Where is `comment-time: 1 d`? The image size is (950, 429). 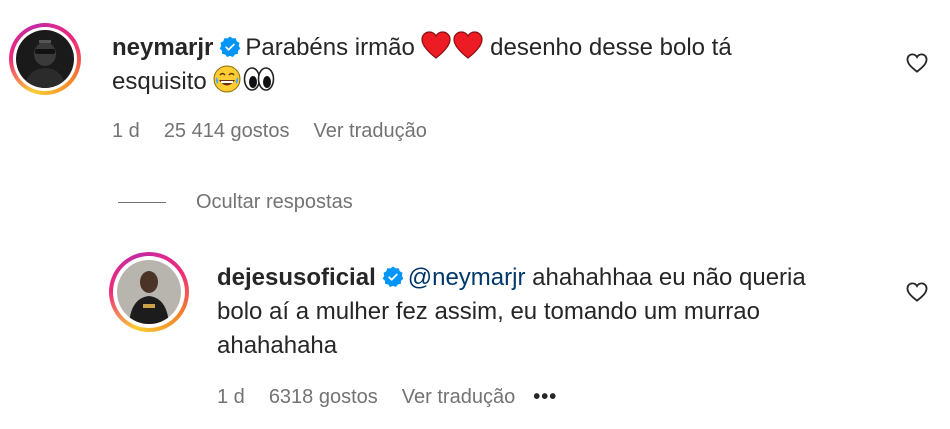
comment-time: 1 d is located at coordinates (126, 131).